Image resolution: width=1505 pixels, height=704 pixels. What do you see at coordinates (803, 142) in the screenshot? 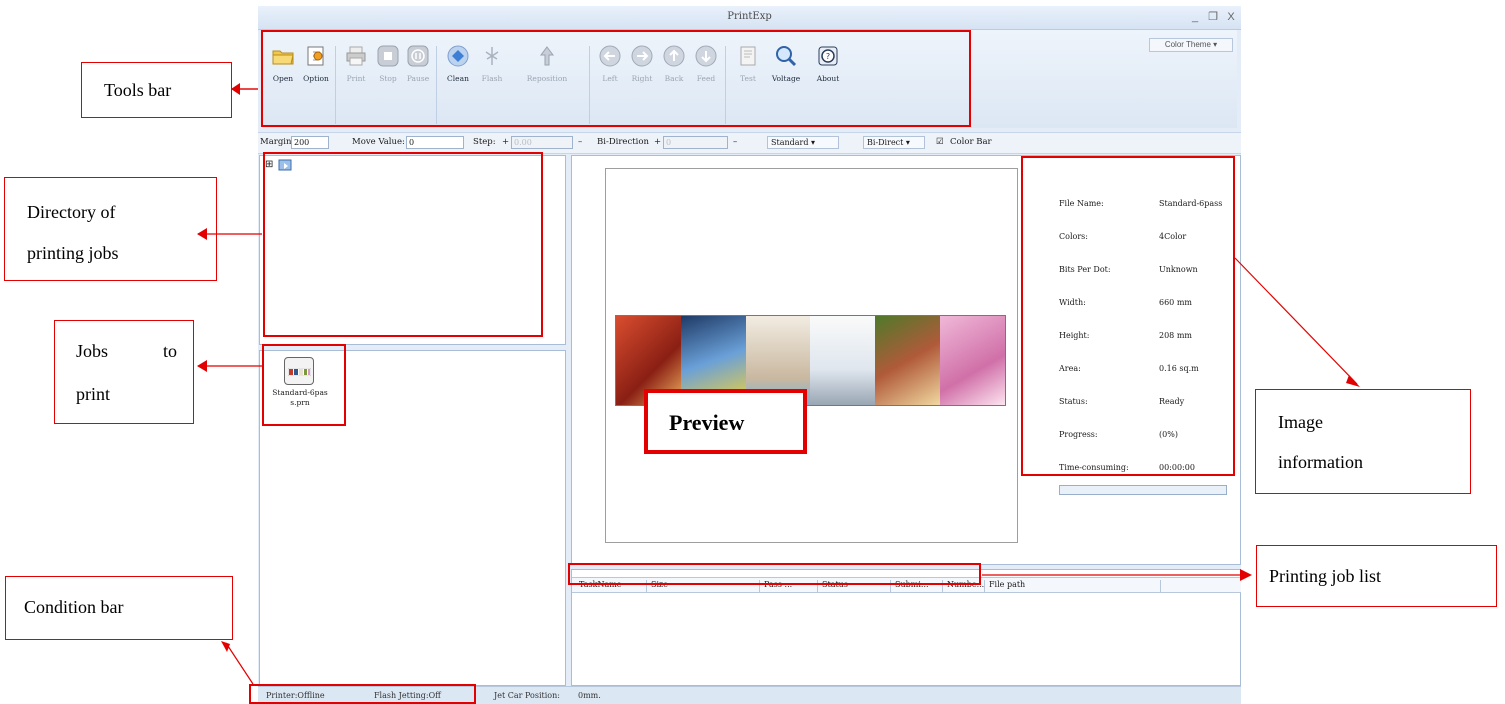
I see `print-mode-select: Standard ▾` at bounding box center [803, 142].